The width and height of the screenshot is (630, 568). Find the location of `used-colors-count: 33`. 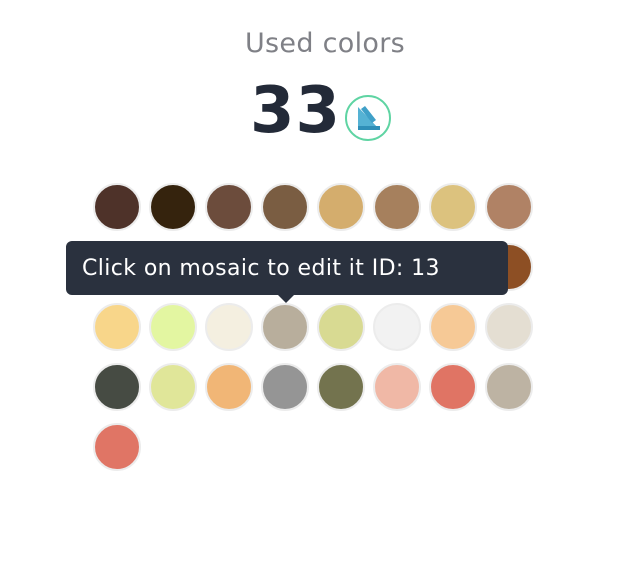

used-colors-count: 33 is located at coordinates (296, 111).